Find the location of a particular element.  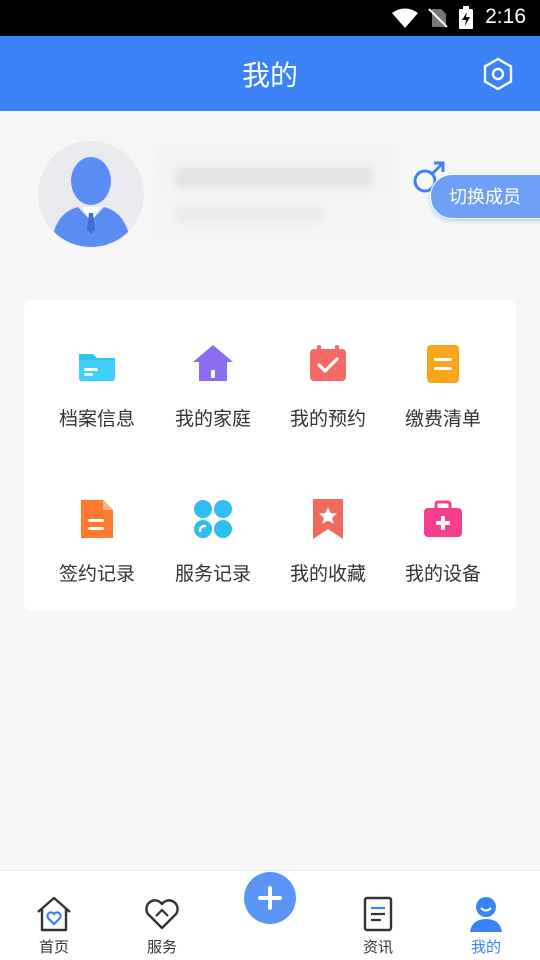

user-icon is located at coordinates (486, 914).